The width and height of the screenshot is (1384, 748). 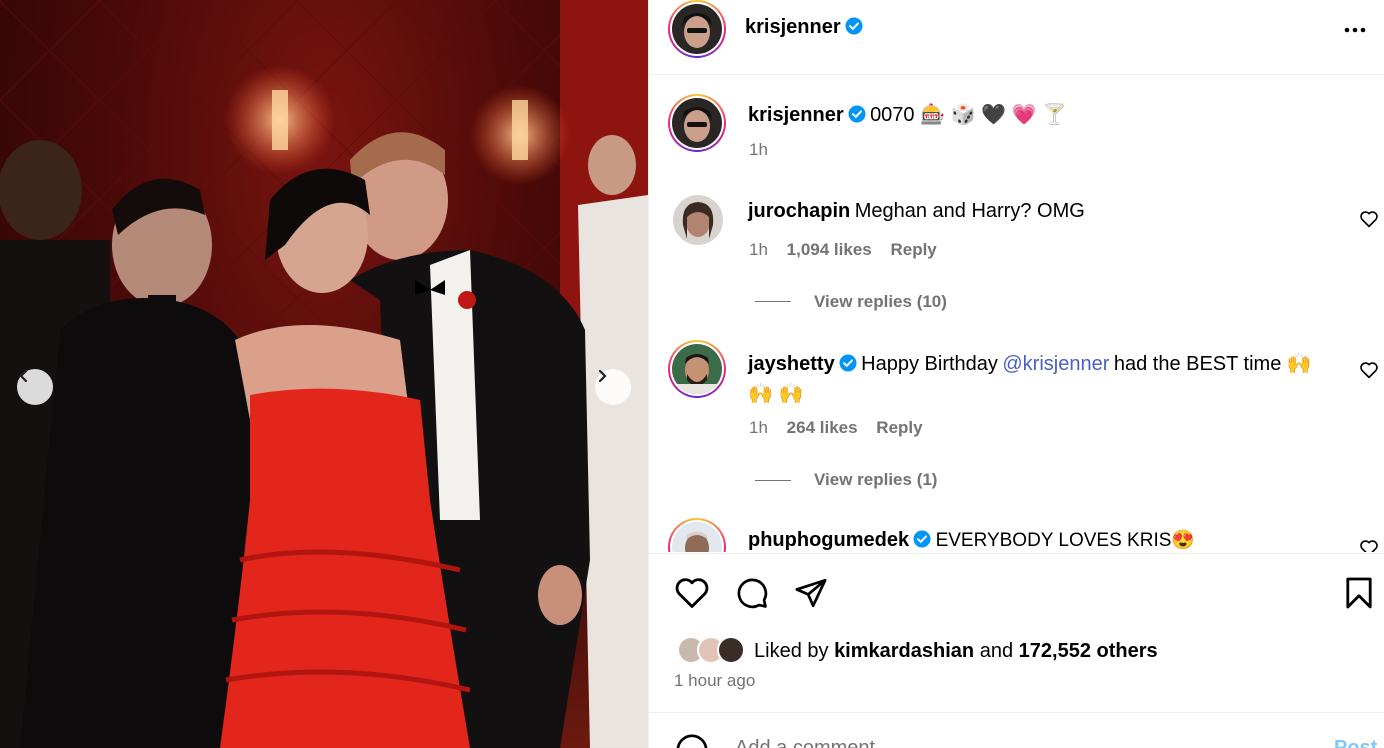 I want to click on chevron-left-icon, so click(x=23, y=376).